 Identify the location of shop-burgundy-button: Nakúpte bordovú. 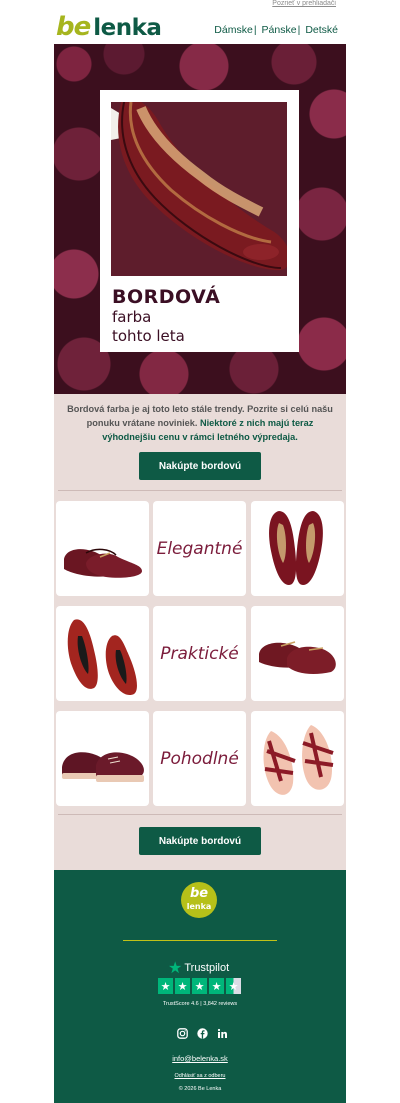
(200, 466).